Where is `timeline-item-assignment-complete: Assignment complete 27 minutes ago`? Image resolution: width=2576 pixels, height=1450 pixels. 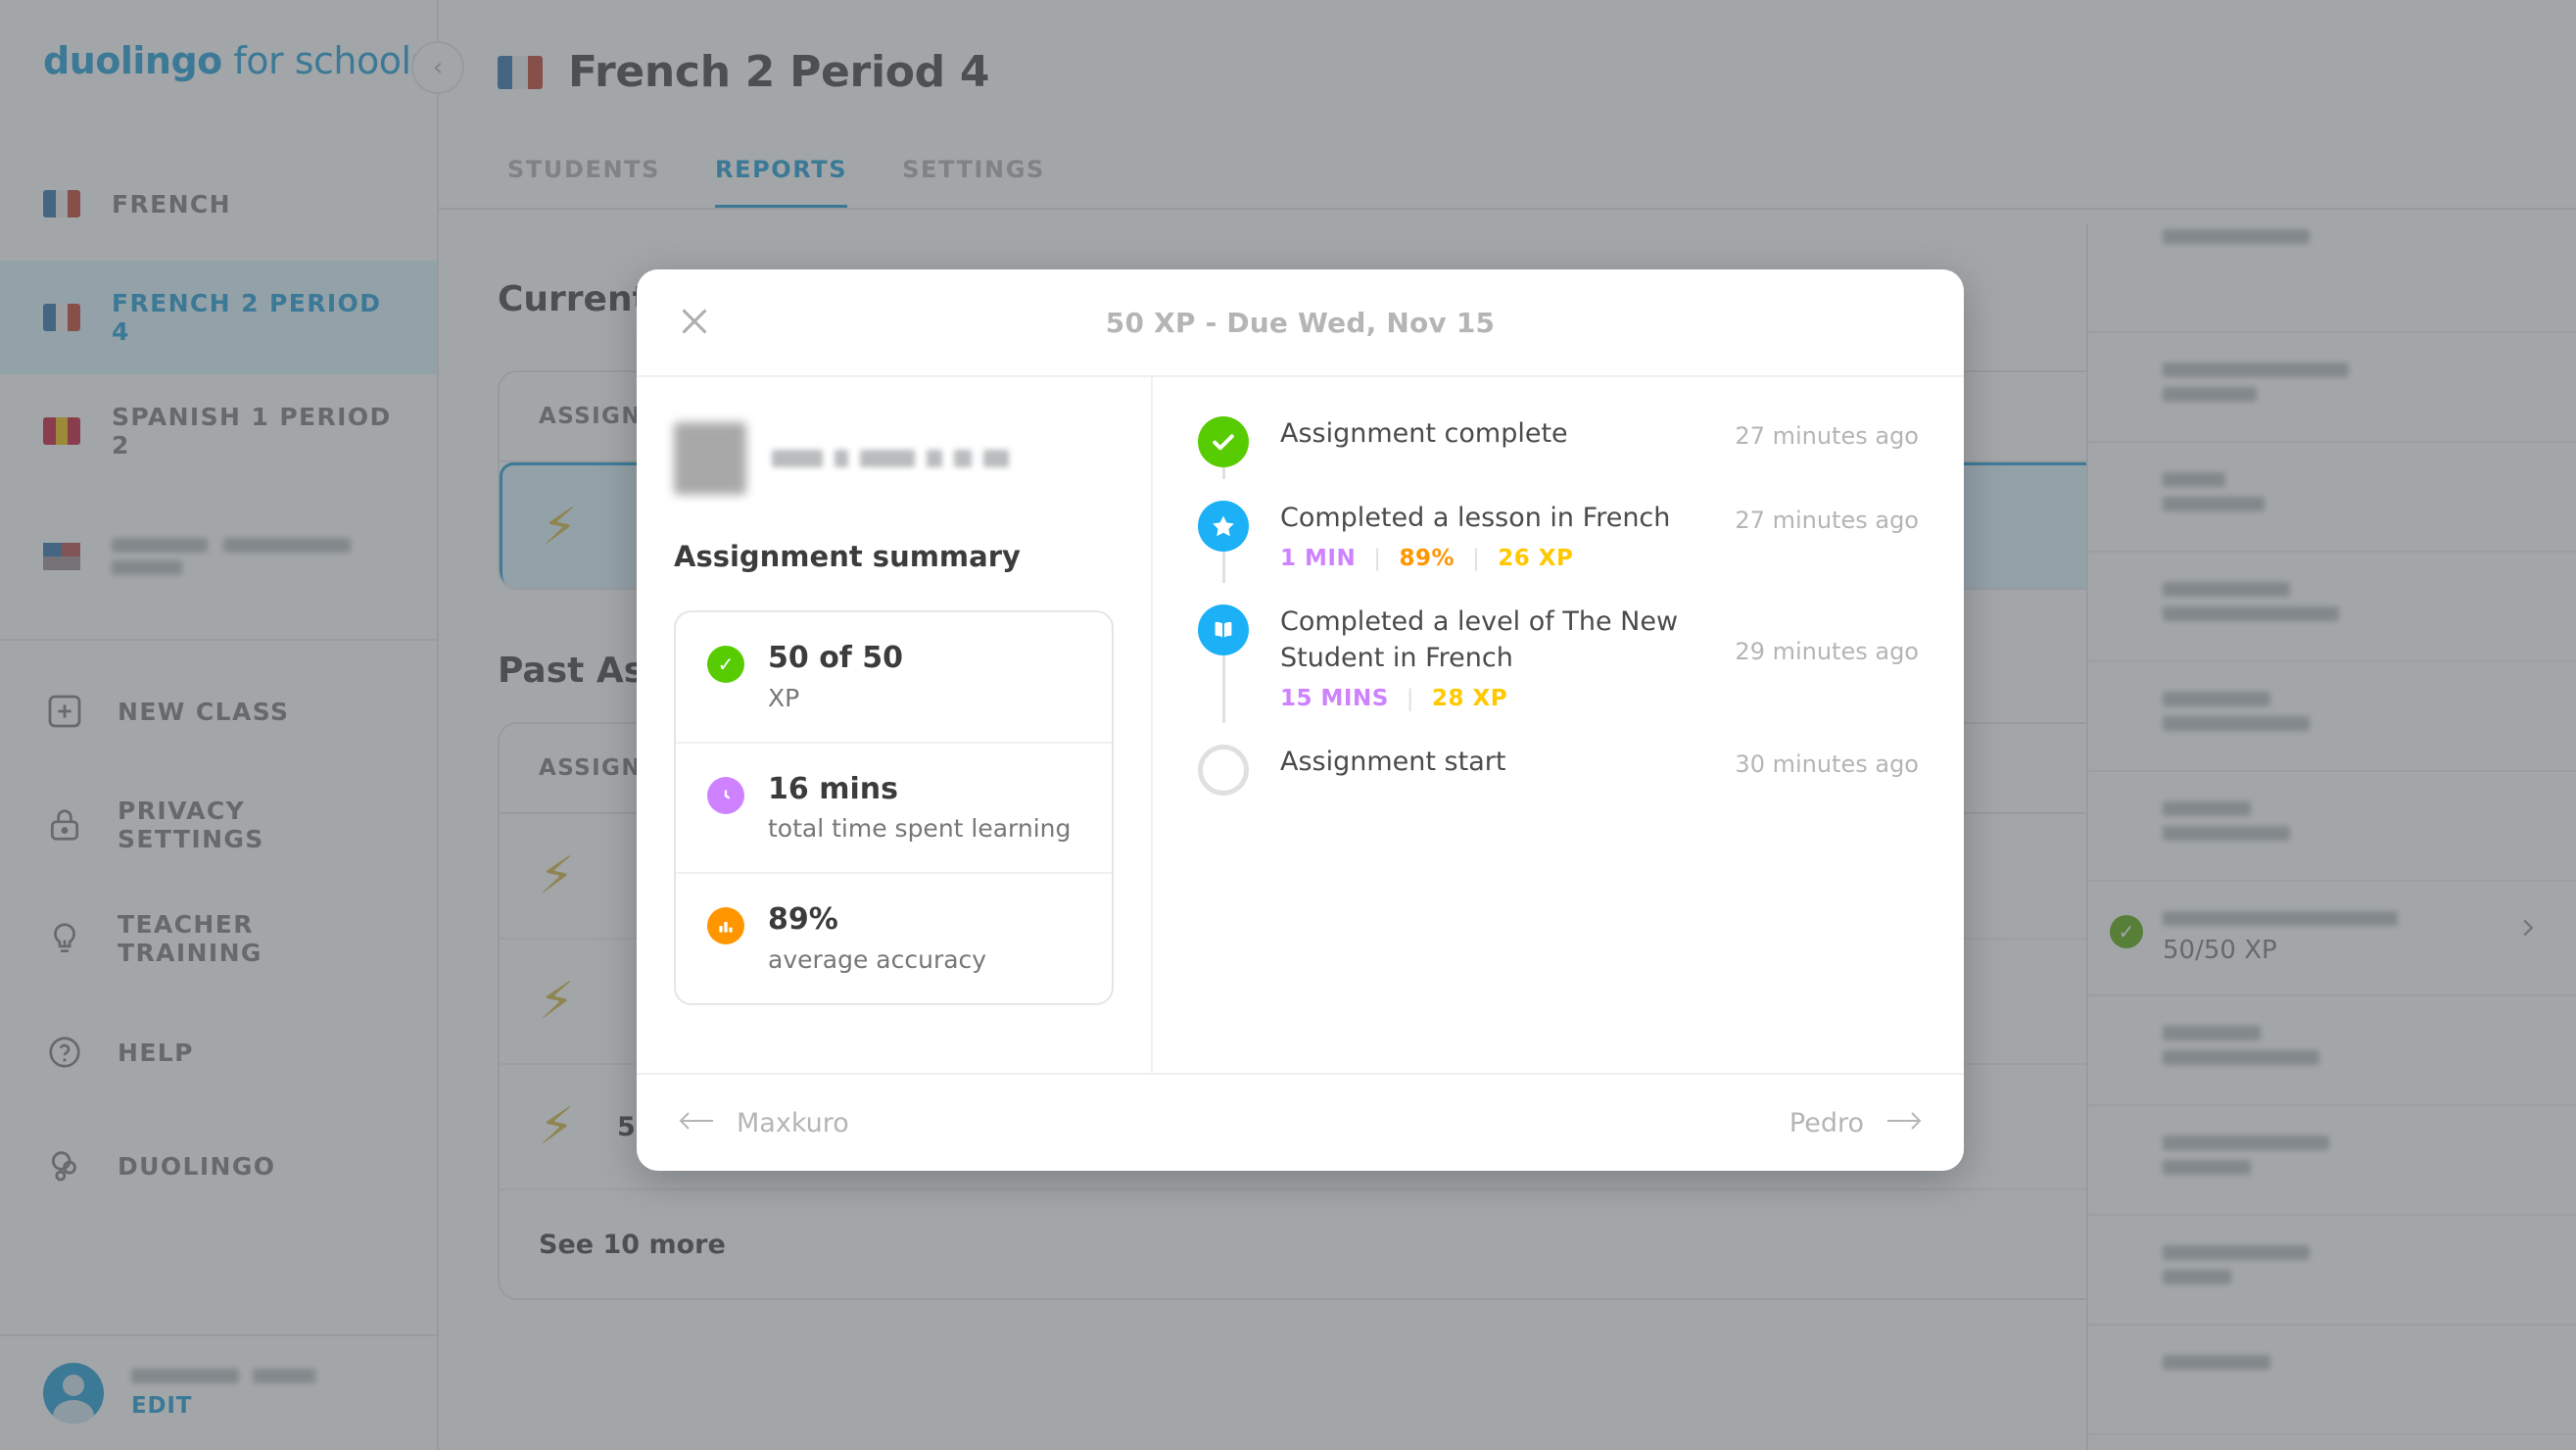
timeline-item-assignment-complete: Assignment complete 27 minutes ago is located at coordinates (1558, 458).